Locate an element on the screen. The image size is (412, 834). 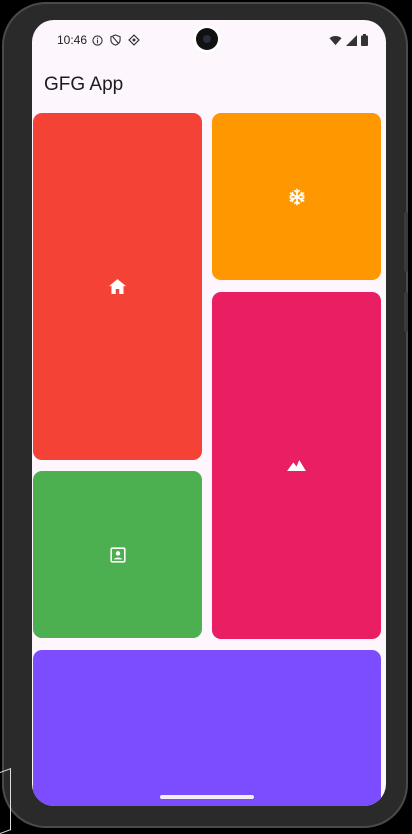
snowflake-icon is located at coordinates (297, 197).